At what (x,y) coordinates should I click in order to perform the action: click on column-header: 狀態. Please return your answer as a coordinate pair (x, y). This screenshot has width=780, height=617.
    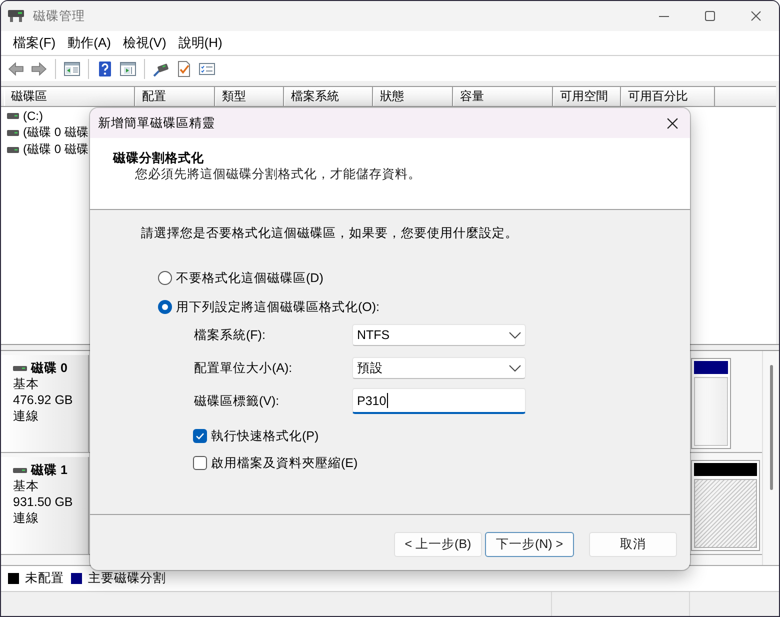
    Looking at the image, I should click on (413, 96).